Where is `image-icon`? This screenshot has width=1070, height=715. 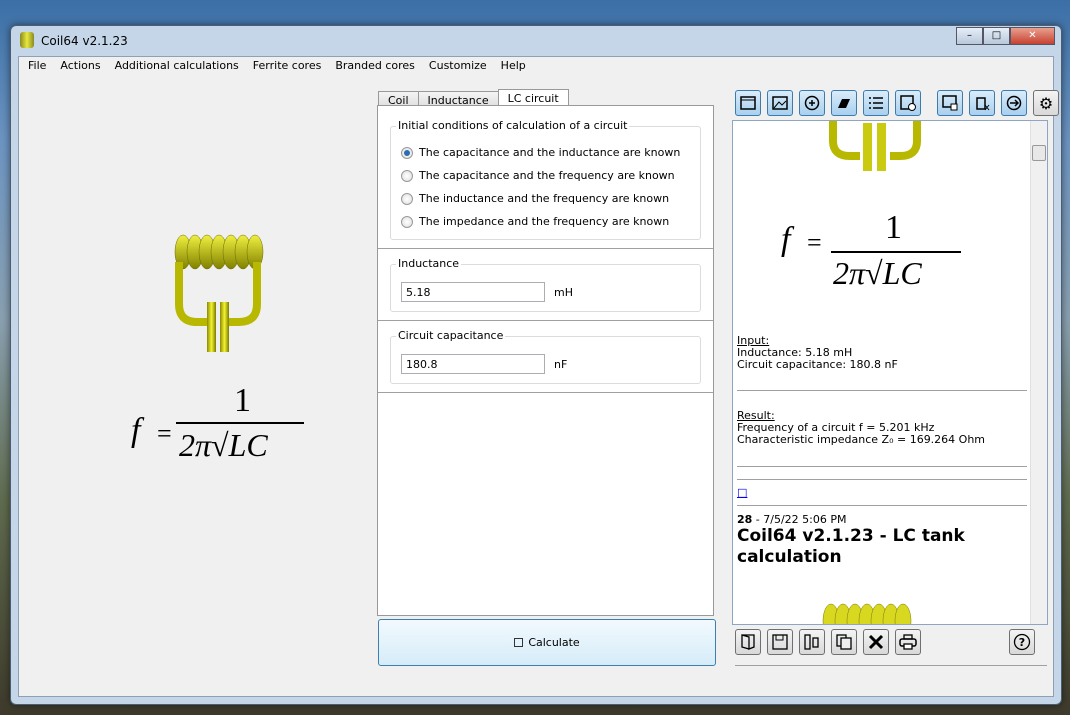
image-icon is located at coordinates (780, 103).